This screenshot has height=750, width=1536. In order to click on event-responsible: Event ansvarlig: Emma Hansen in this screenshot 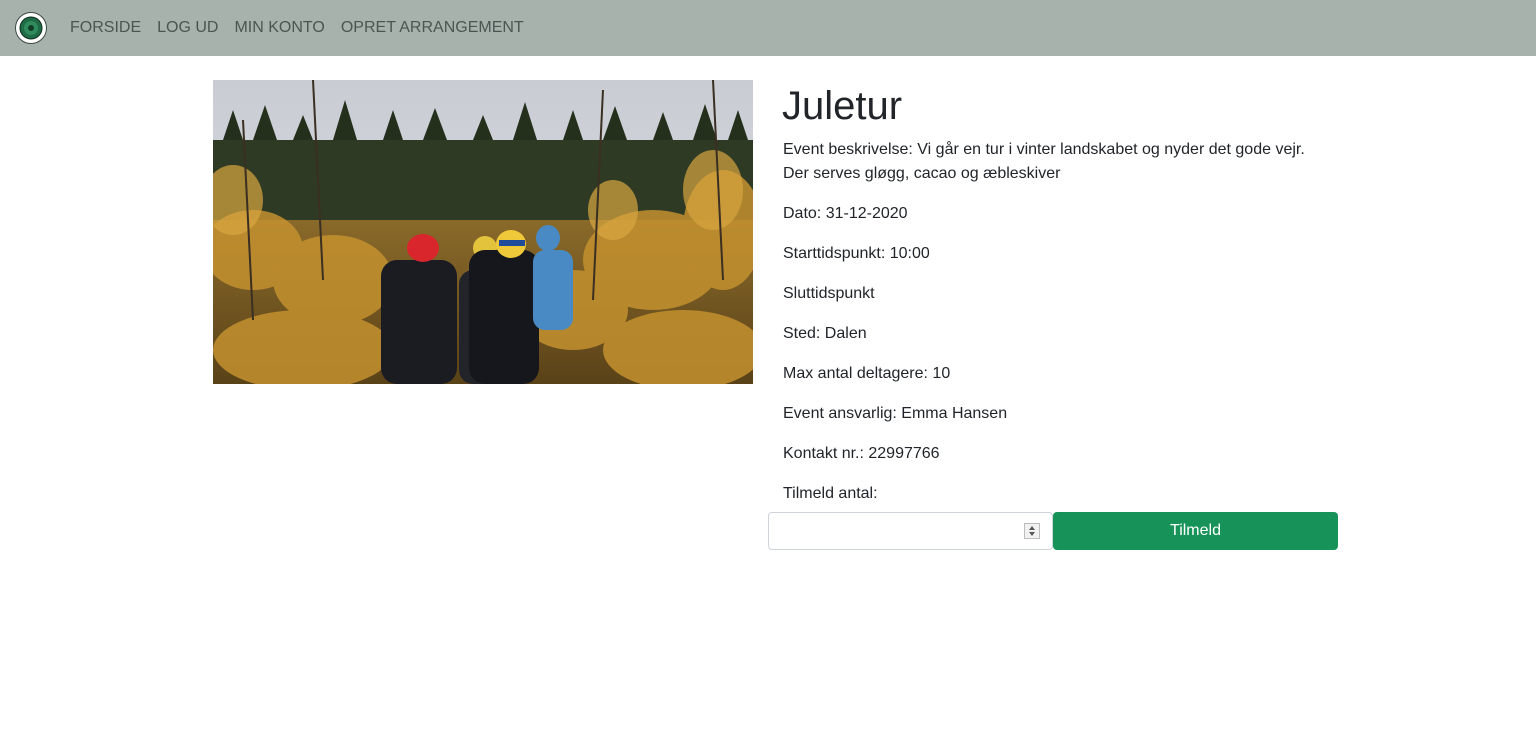, I will do `click(895, 413)`.